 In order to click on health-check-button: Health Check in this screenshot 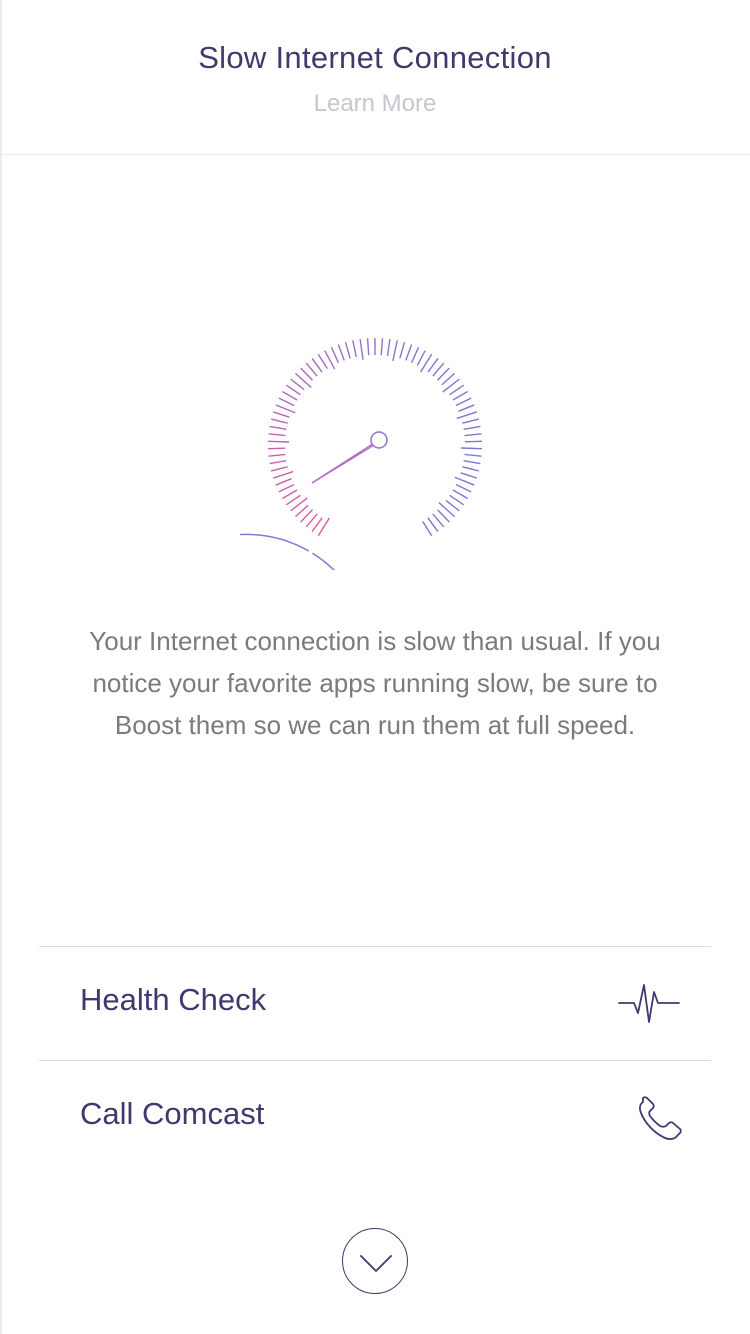, I will do `click(375, 1003)`.